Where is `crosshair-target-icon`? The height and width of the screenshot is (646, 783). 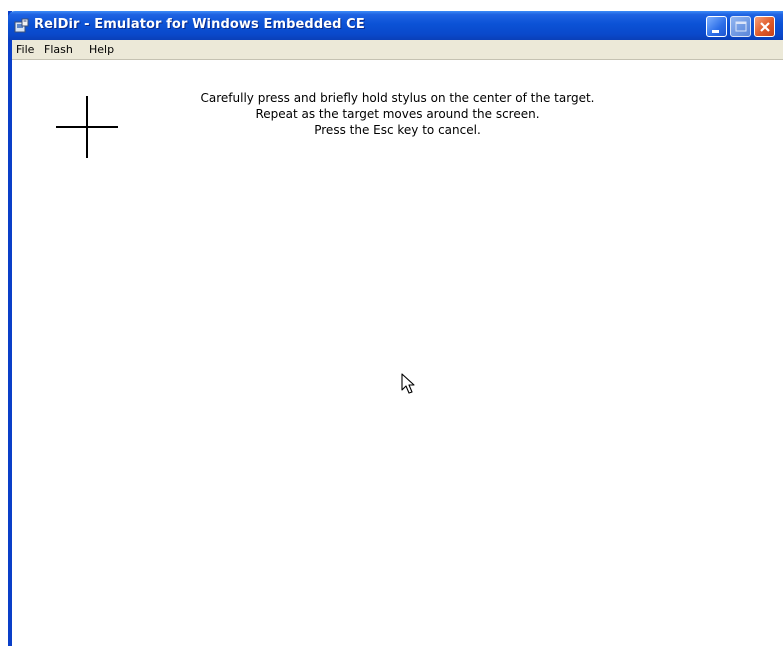 crosshair-target-icon is located at coordinates (87, 127).